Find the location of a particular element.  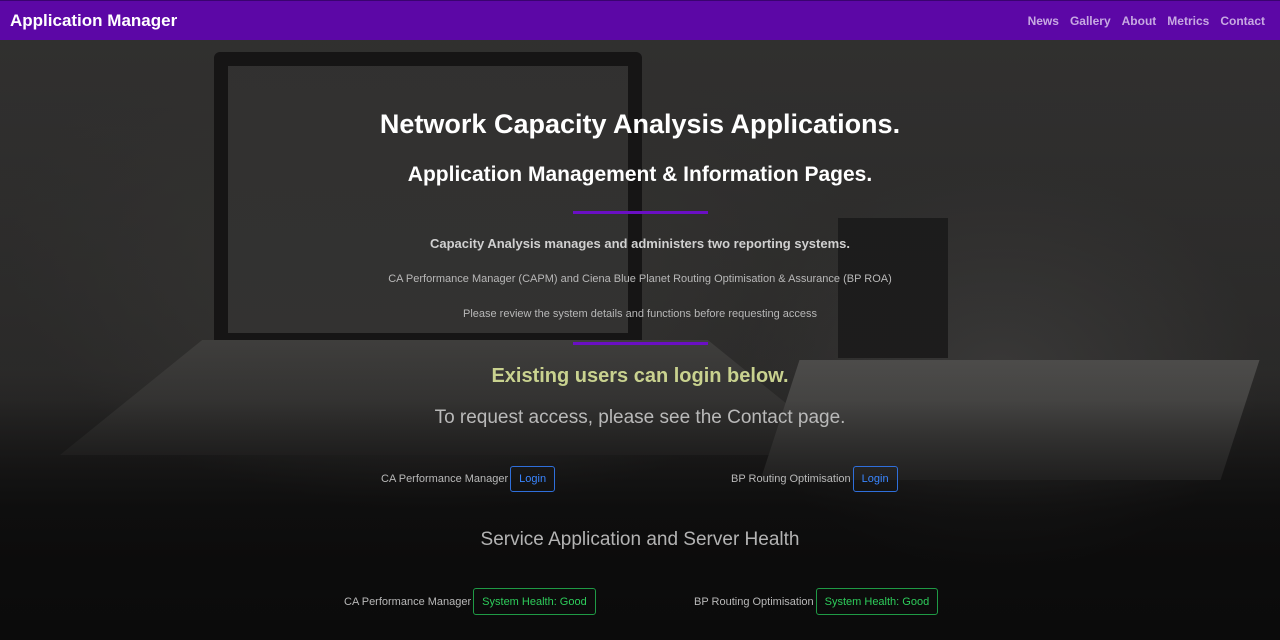

login-button-bproa: Login is located at coordinates (875, 479).